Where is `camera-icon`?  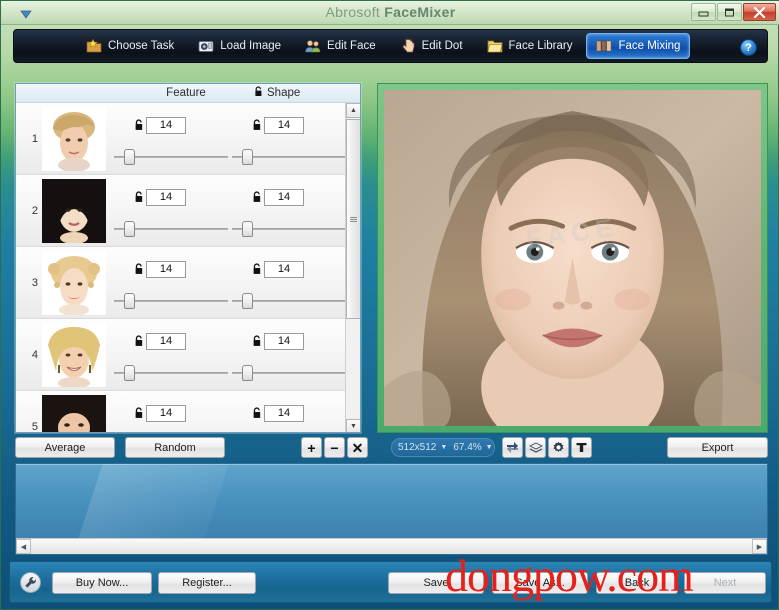 camera-icon is located at coordinates (206, 46).